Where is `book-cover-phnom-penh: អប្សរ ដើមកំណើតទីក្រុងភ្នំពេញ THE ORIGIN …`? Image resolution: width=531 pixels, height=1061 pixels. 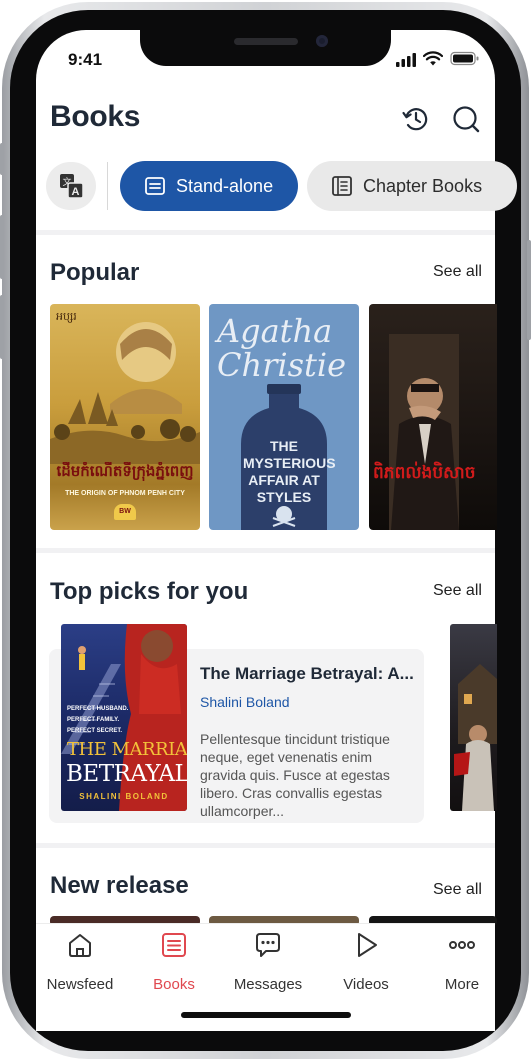
book-cover-phnom-penh: អប្សរ ដើមកំណើតទីក្រុងភ្នំពេញ THE ORIGIN … is located at coordinates (125, 417).